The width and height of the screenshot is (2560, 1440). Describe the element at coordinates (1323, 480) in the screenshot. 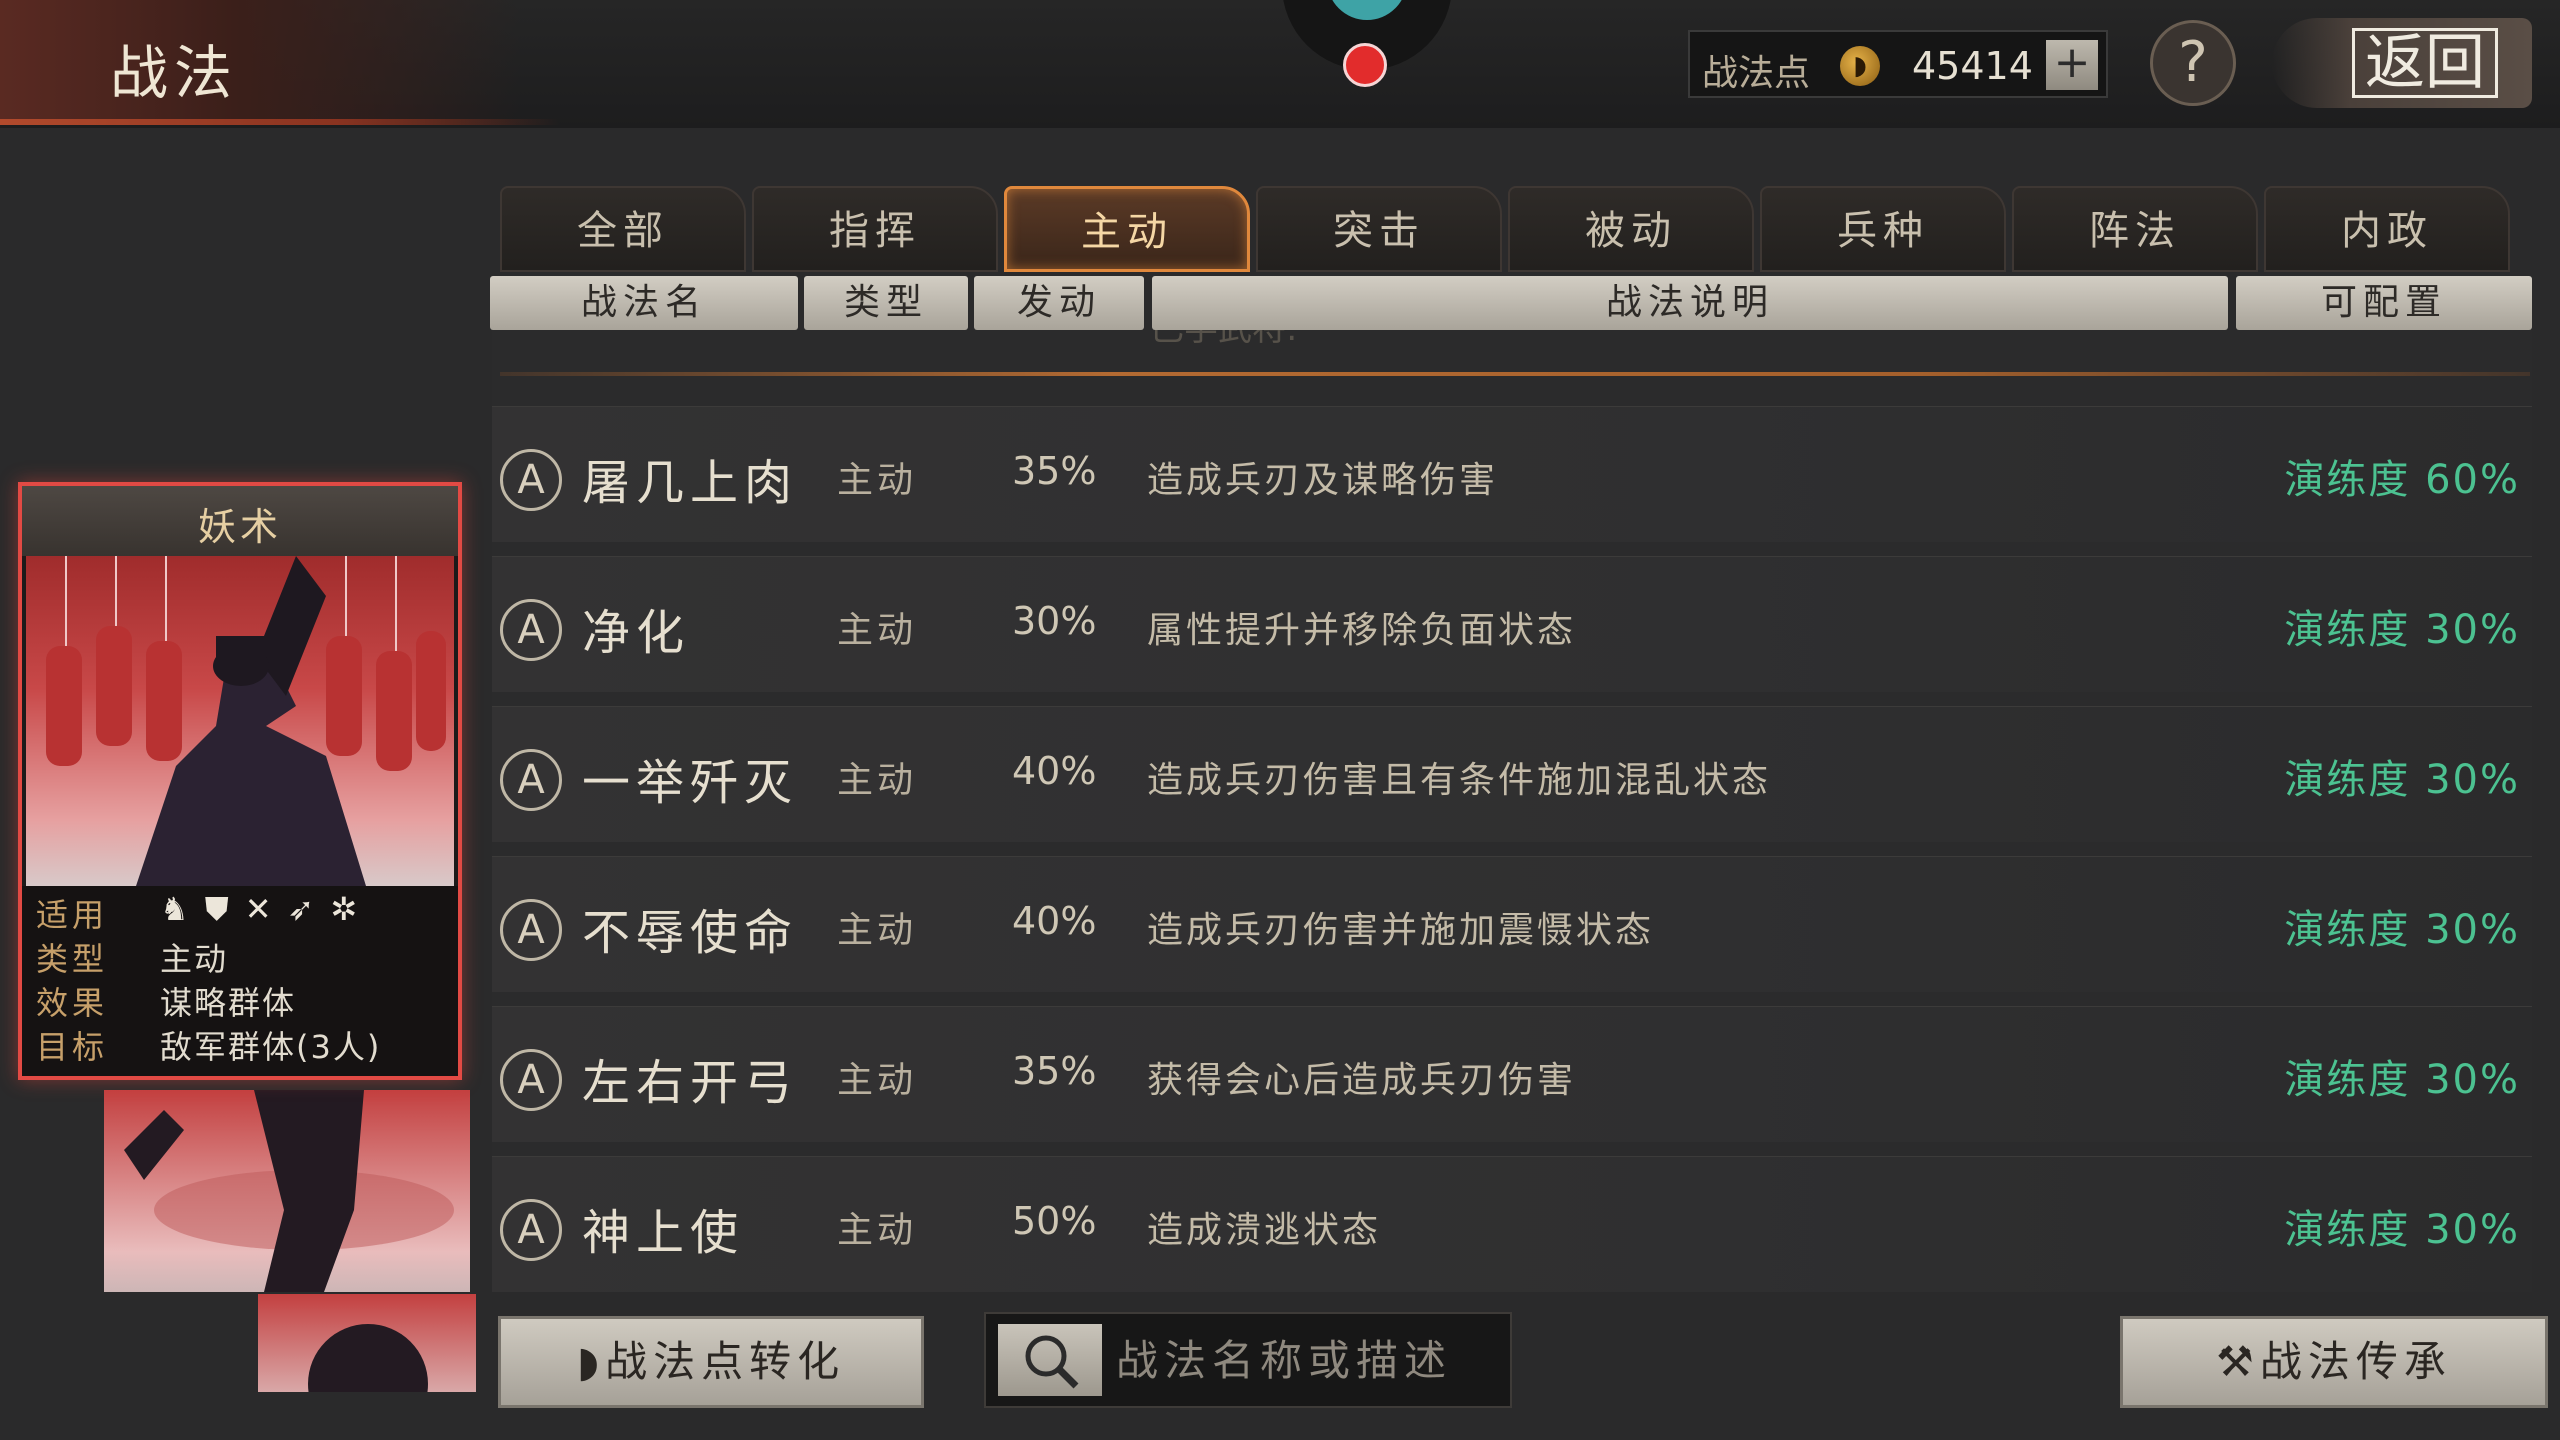

I see `skill-description: 造成兵刃及谋略伤害` at that location.